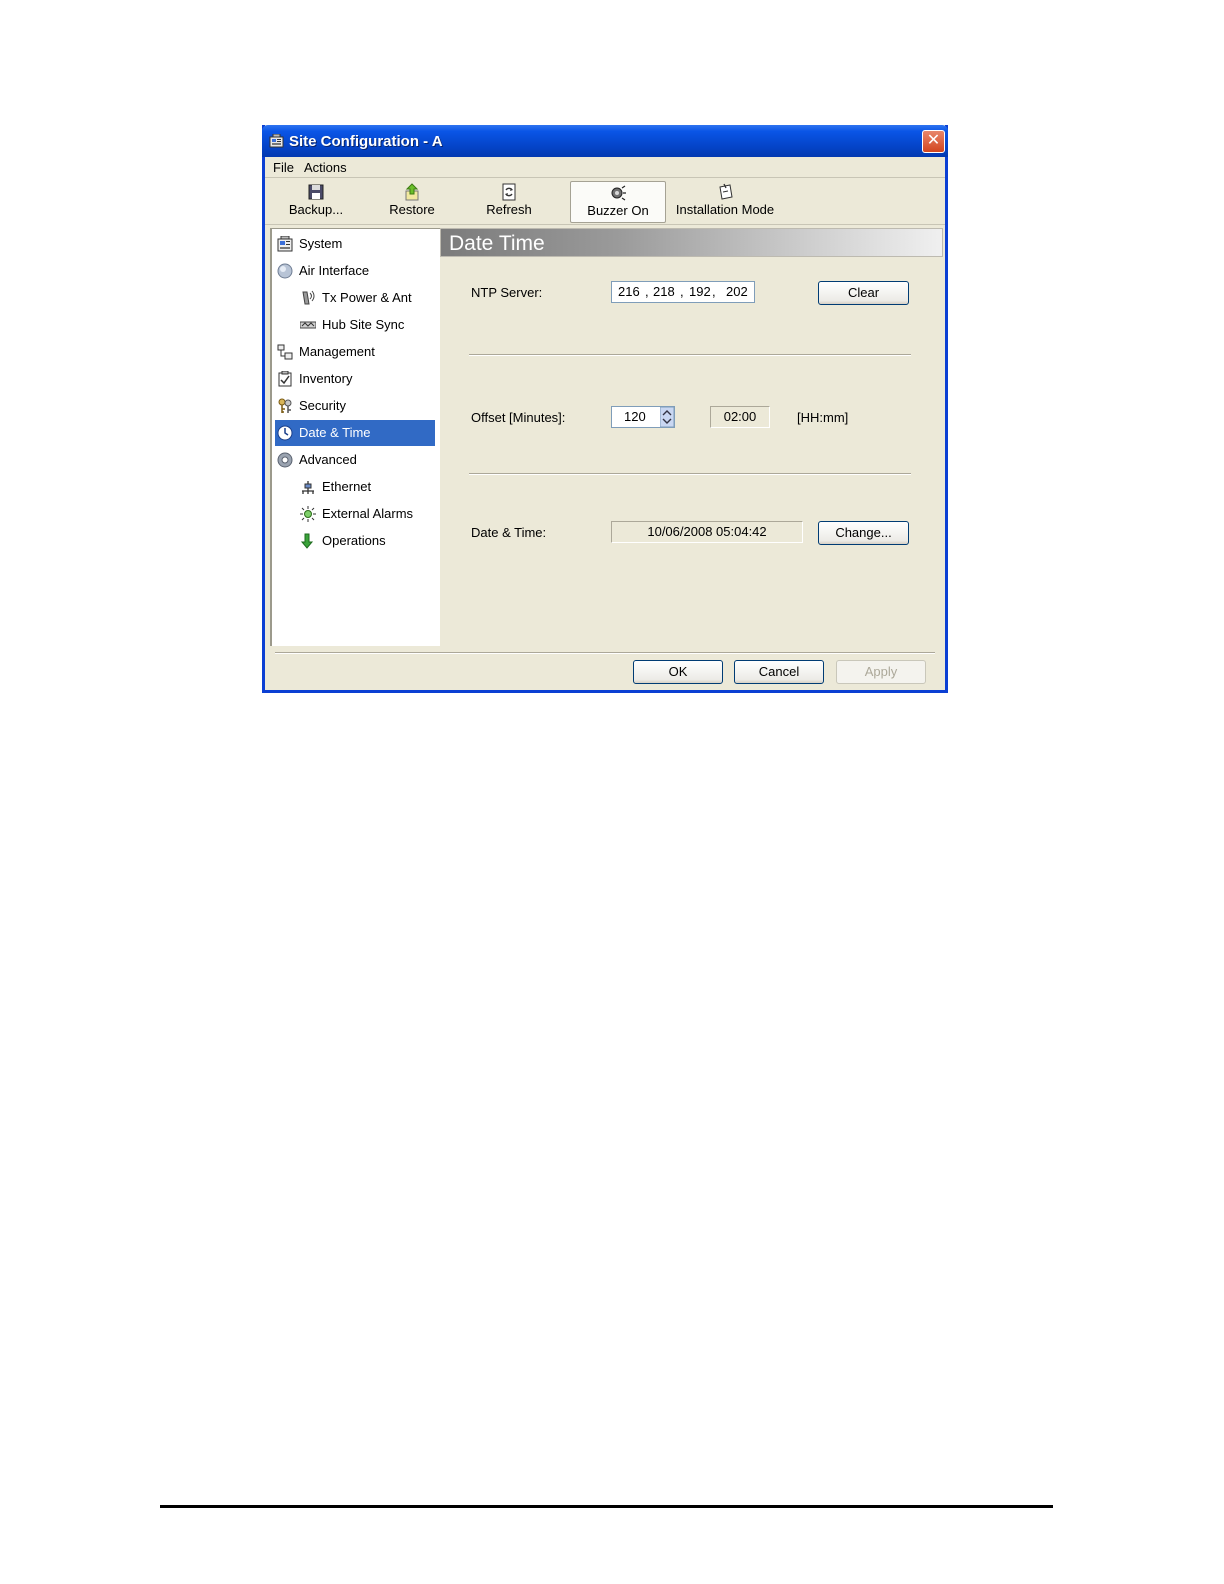  I want to click on sidebar-item-tx-power-ant: Tx Power & Ant, so click(355, 298).